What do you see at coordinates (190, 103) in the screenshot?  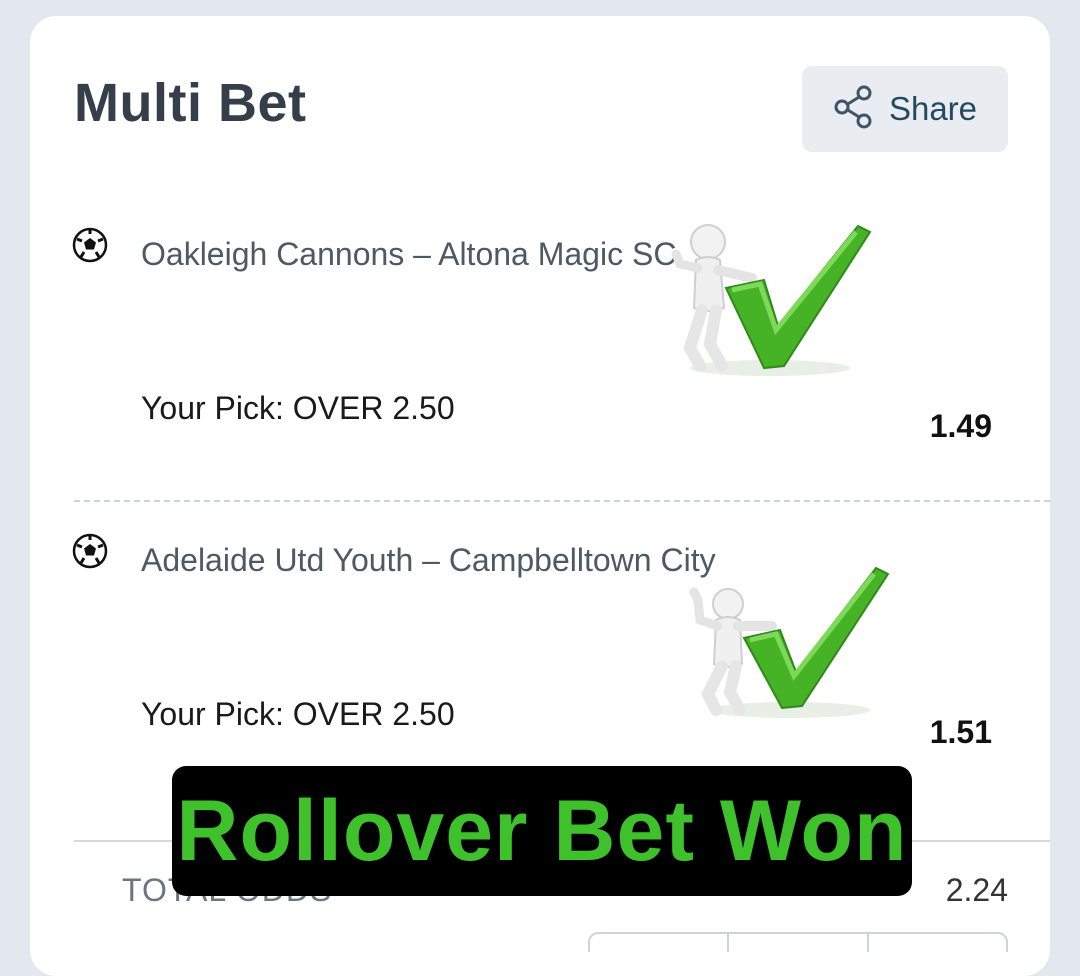 I see `page-title: Multi Bet` at bounding box center [190, 103].